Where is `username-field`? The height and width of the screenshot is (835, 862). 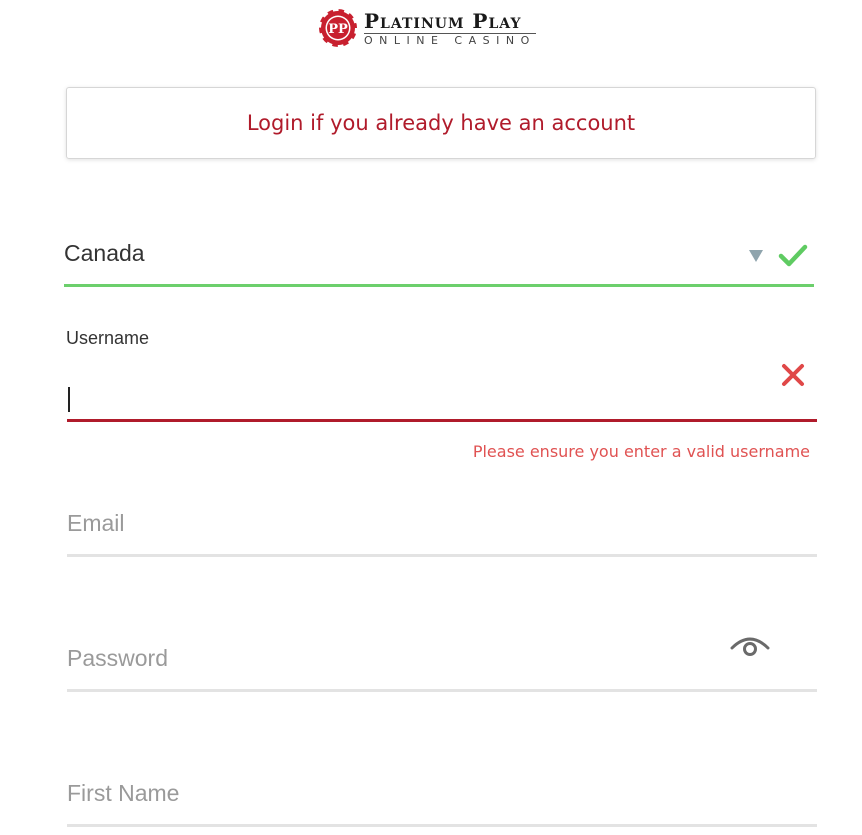
username-field is located at coordinates (442, 391).